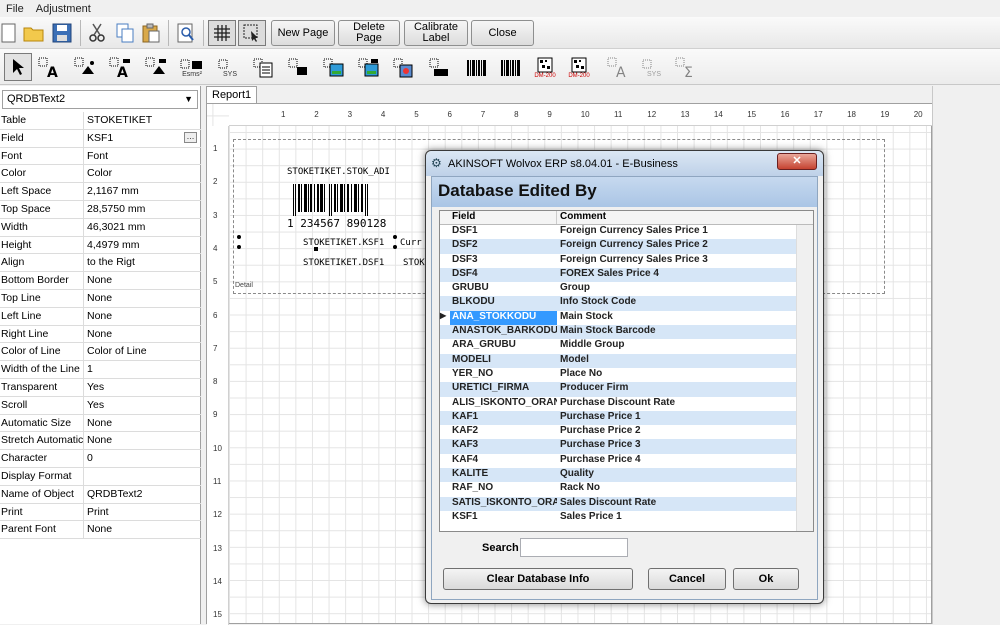 The height and width of the screenshot is (625, 1000). Describe the element at coordinates (142, 494) in the screenshot. I see `property-value: QRDBText2` at that location.